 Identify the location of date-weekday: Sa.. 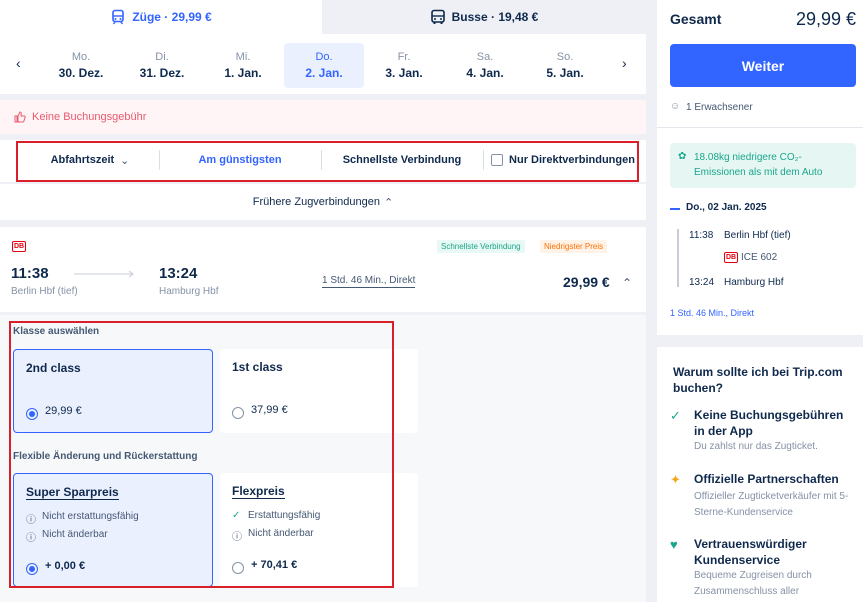
(485, 57).